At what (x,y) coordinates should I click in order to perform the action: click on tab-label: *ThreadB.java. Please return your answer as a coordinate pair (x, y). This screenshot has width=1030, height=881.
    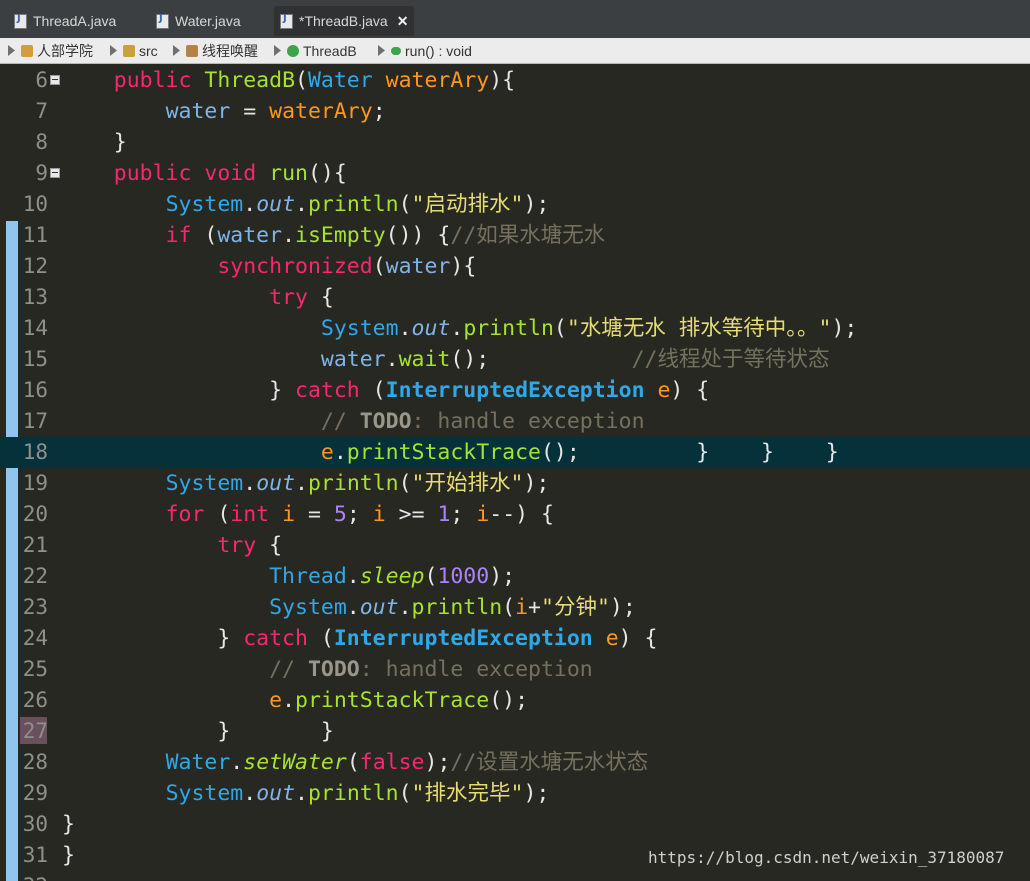
    Looking at the image, I should click on (343, 21).